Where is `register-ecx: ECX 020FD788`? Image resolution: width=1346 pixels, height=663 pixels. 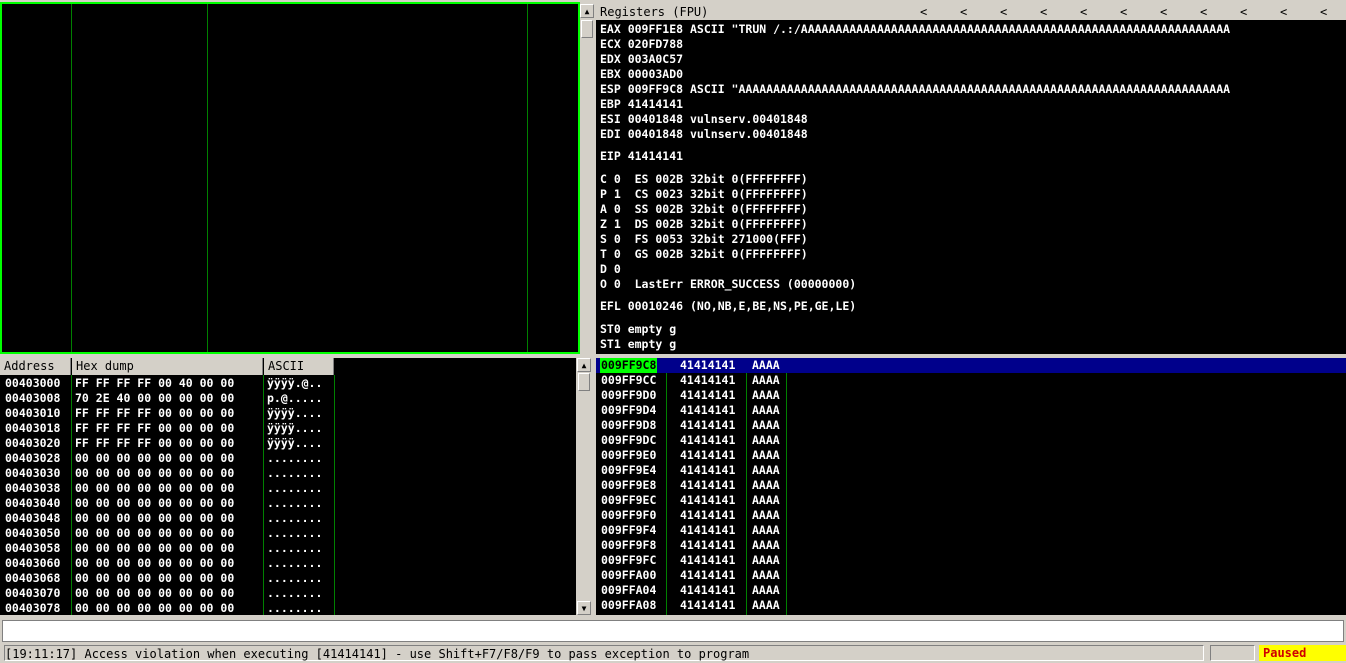 register-ecx: ECX 020FD788 is located at coordinates (641, 44).